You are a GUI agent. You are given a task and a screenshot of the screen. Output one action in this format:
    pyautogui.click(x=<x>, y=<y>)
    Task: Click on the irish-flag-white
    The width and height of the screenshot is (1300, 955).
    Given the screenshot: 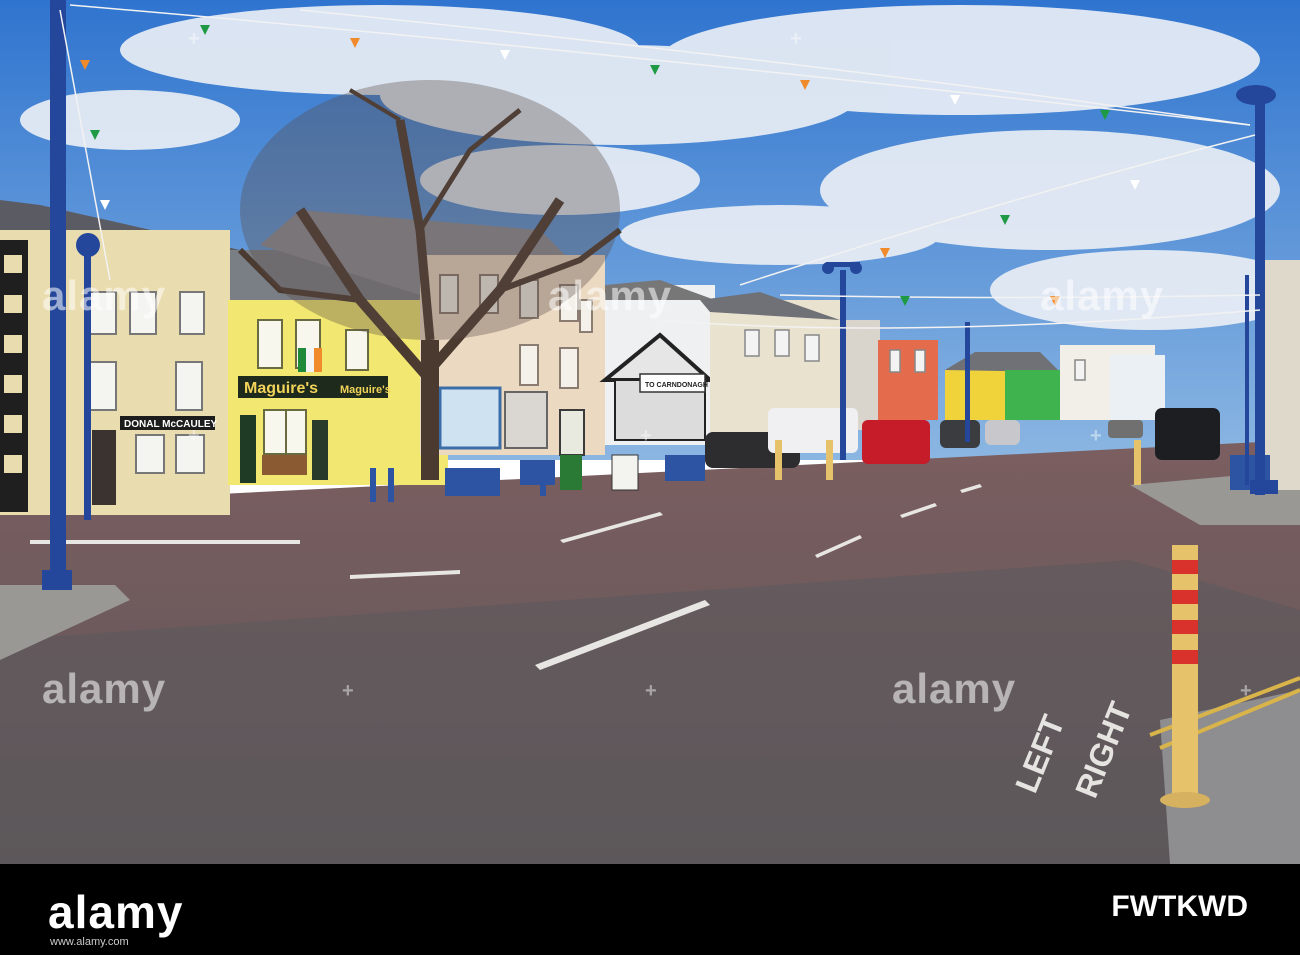 What is the action you would take?
    pyautogui.click(x=310, y=360)
    